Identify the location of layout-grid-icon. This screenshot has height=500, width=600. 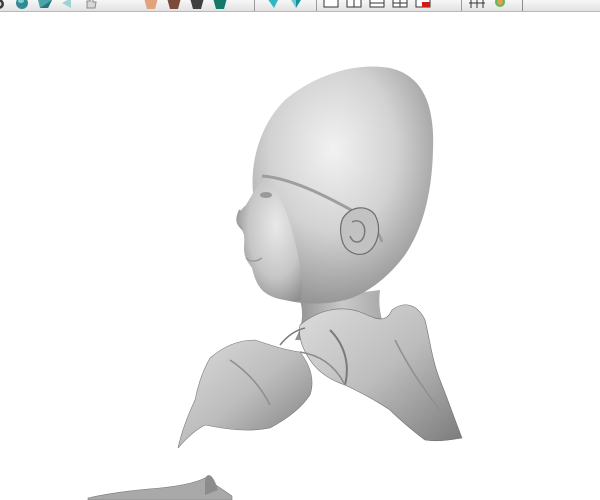
(377, 5).